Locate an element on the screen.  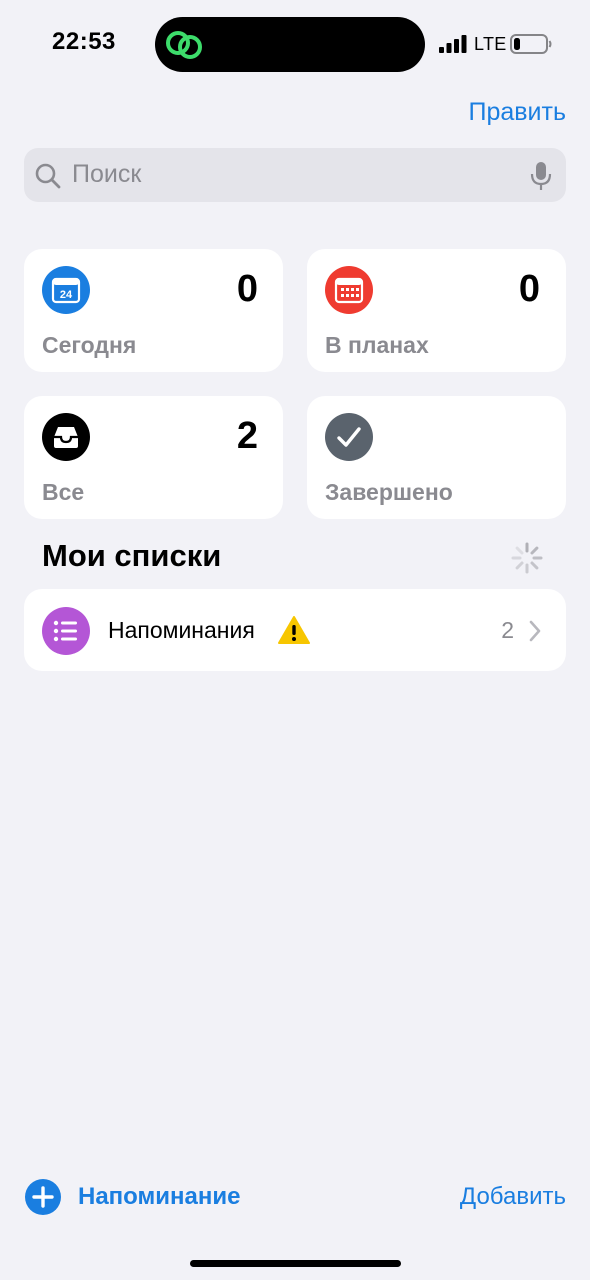
loading-spinner-icon is located at coordinates (527, 558).